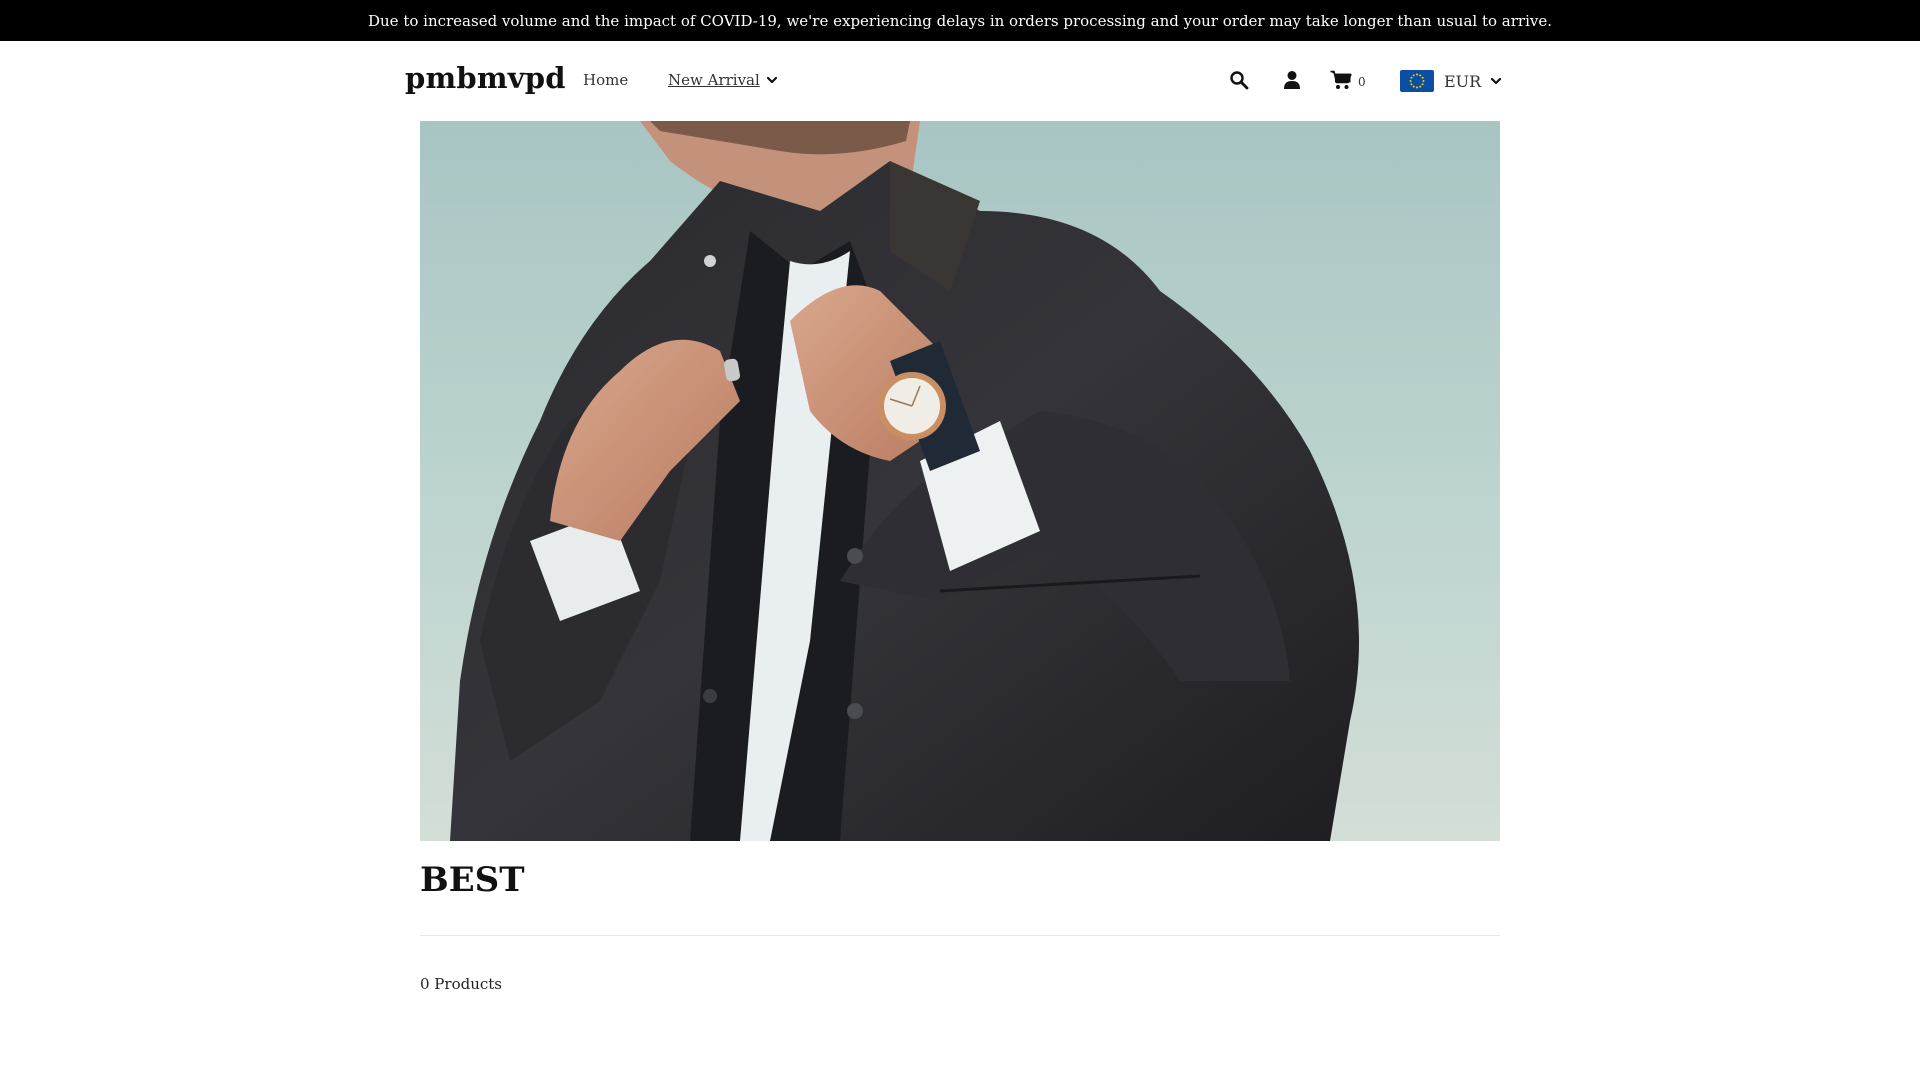 Image resolution: width=1920 pixels, height=1080 pixels. I want to click on search-button, so click(1239, 80).